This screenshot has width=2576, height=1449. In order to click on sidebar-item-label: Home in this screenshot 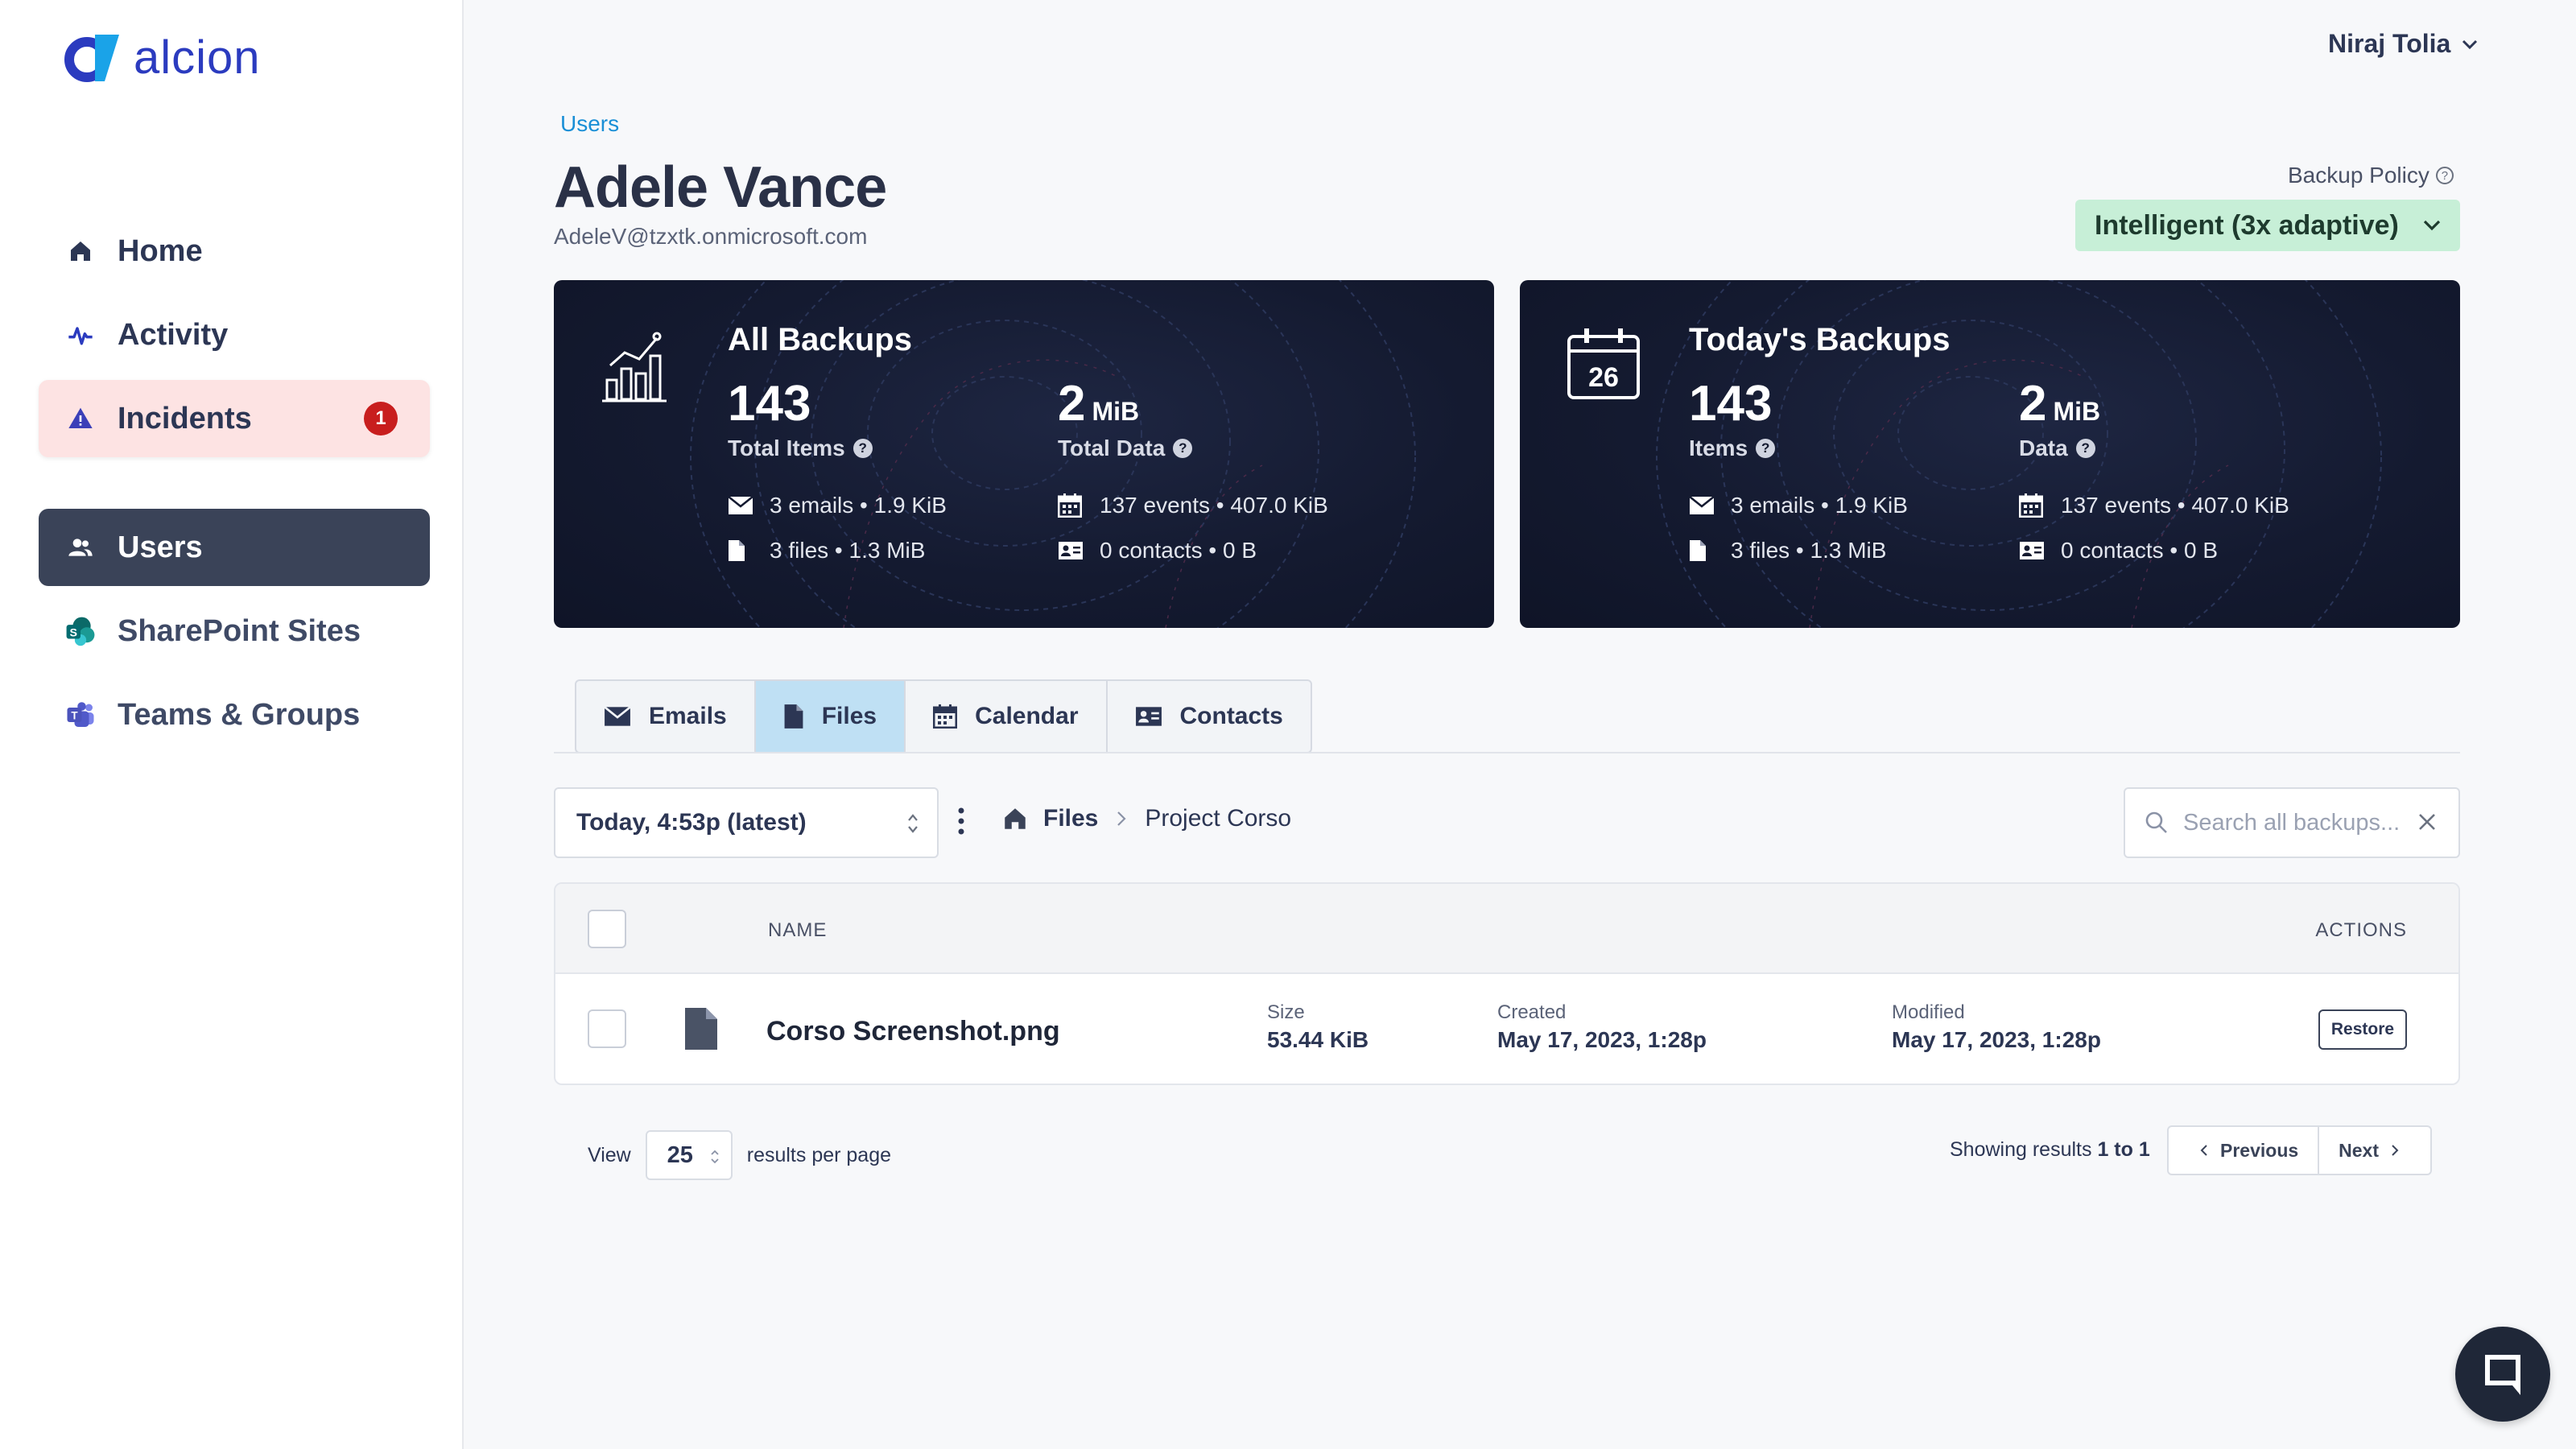, I will do `click(160, 250)`.